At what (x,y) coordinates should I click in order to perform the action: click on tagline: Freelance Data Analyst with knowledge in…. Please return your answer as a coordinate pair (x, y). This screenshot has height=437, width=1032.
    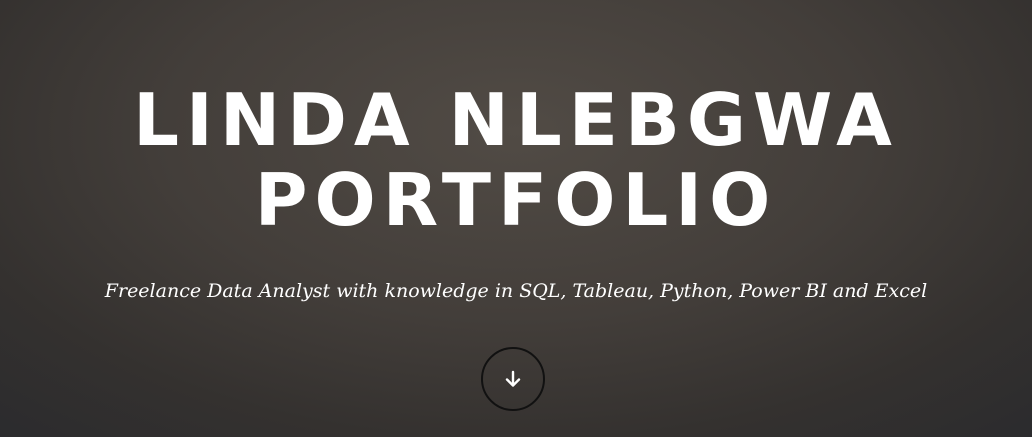
    Looking at the image, I should click on (516, 291).